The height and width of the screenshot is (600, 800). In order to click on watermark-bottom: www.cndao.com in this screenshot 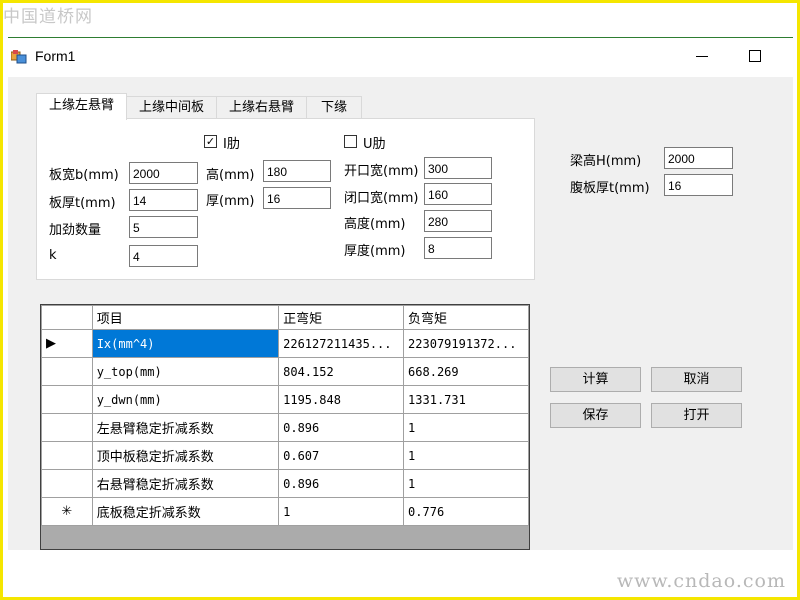, I will do `click(701, 581)`.